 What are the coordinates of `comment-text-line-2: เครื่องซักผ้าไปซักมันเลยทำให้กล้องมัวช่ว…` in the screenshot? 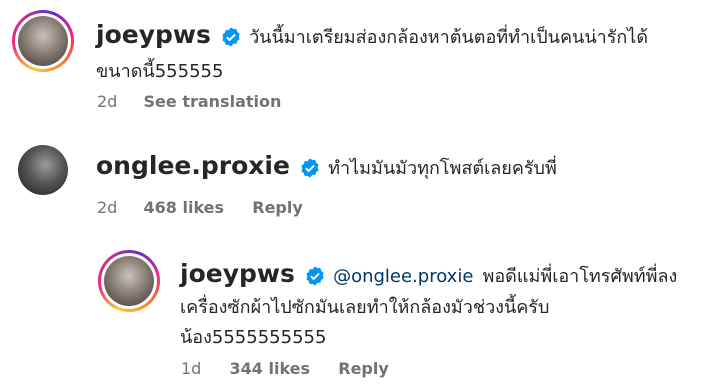 It's located at (365, 307).